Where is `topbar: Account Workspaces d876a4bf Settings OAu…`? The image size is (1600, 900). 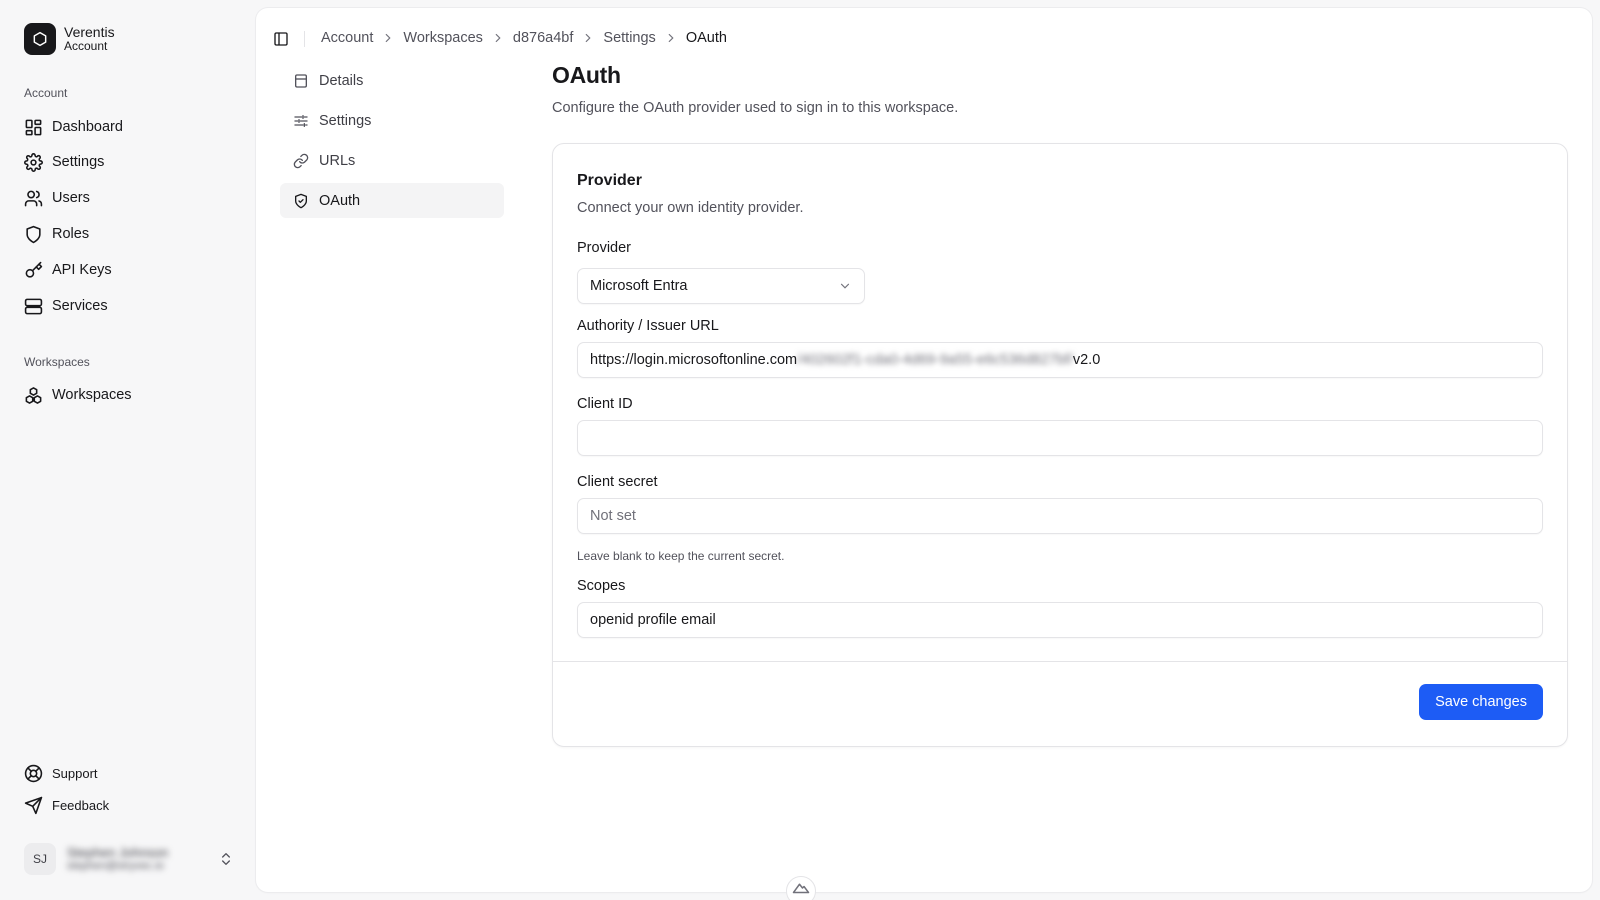
topbar: Account Workspaces d876a4bf Settings OAu… is located at coordinates (924, 38).